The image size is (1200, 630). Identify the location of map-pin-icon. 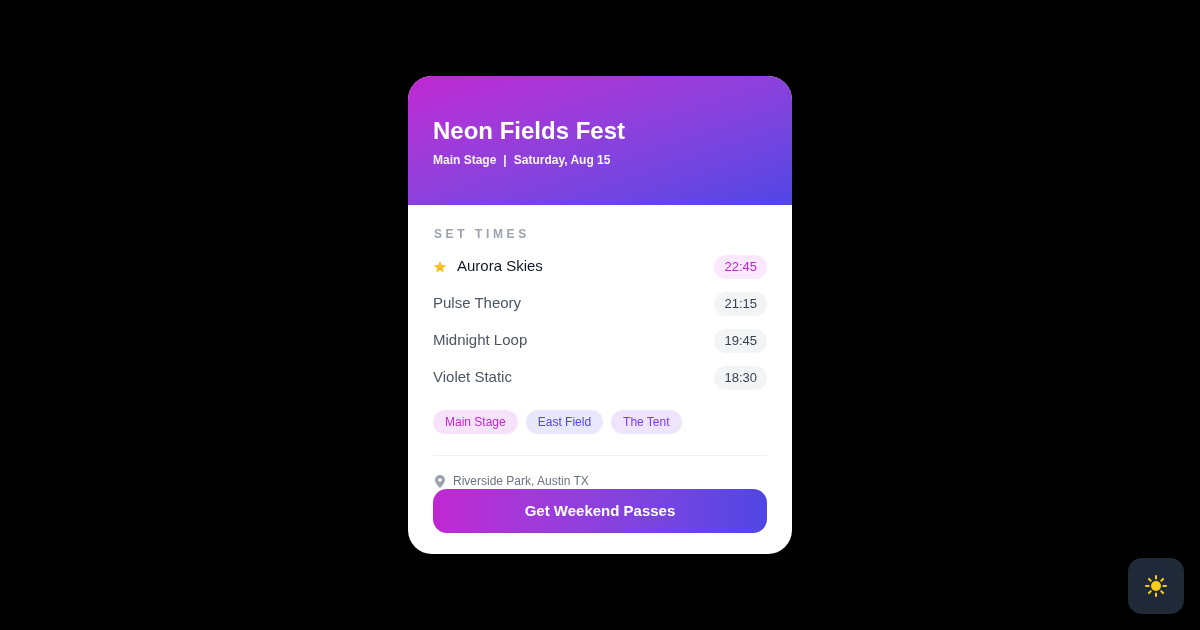
(440, 481).